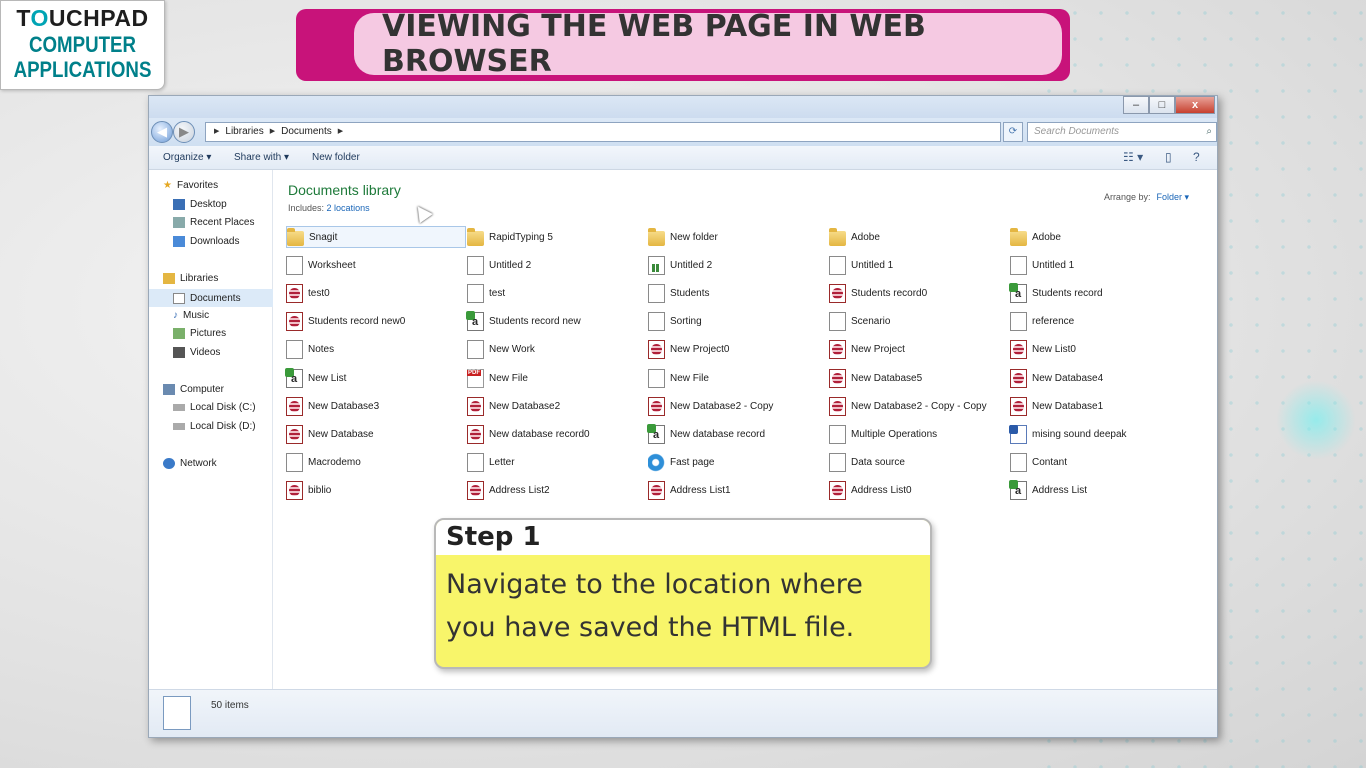 This screenshot has height=768, width=1366. Describe the element at coordinates (1100, 406) in the screenshot. I see `file-item: New Database1` at that location.